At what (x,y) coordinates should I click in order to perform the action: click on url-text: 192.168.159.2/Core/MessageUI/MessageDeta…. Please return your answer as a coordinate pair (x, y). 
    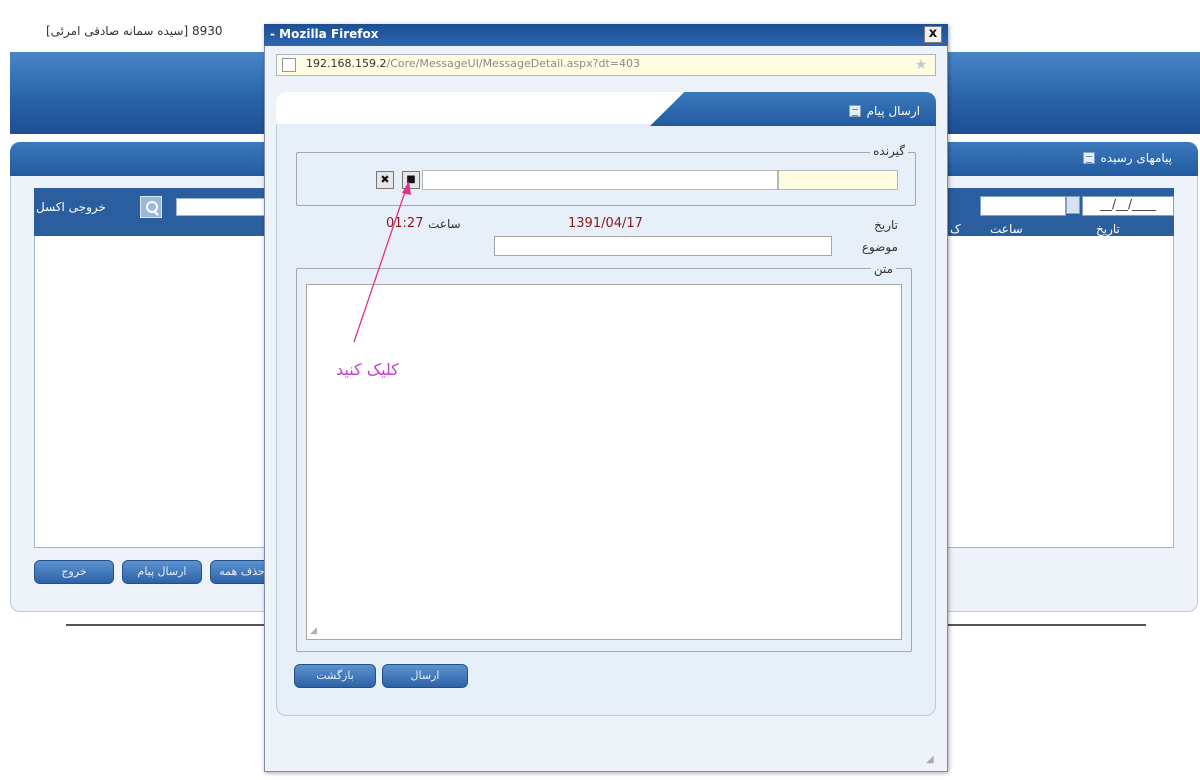
    Looking at the image, I should click on (473, 63).